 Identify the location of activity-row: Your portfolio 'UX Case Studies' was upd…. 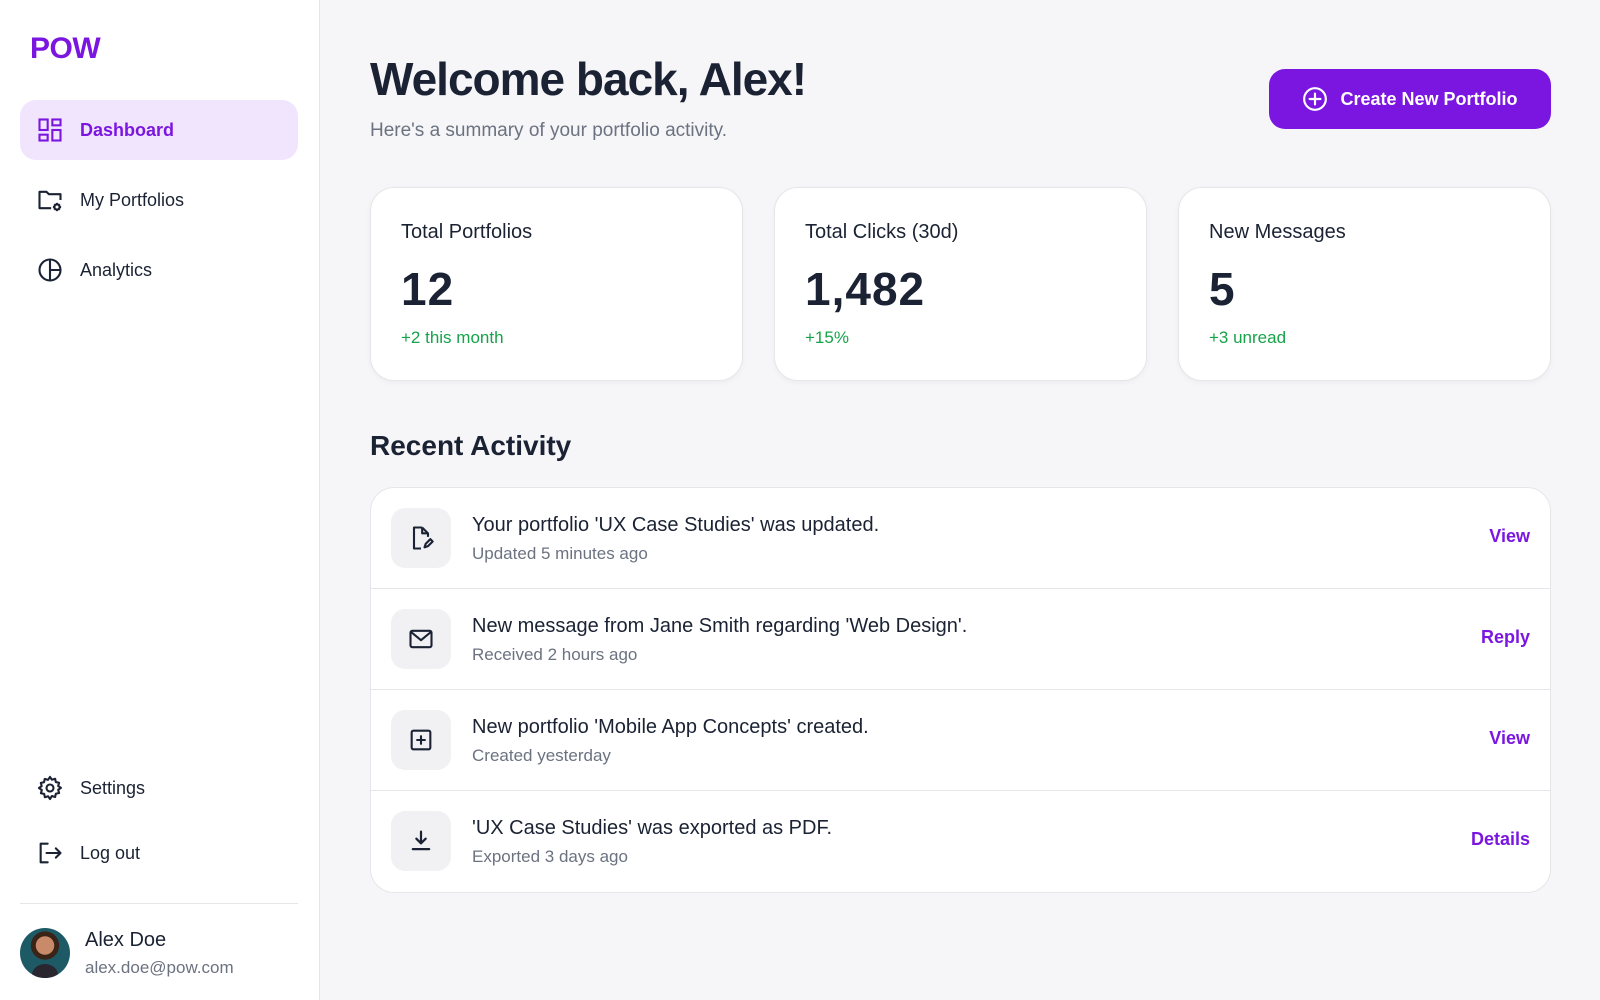
(960, 538).